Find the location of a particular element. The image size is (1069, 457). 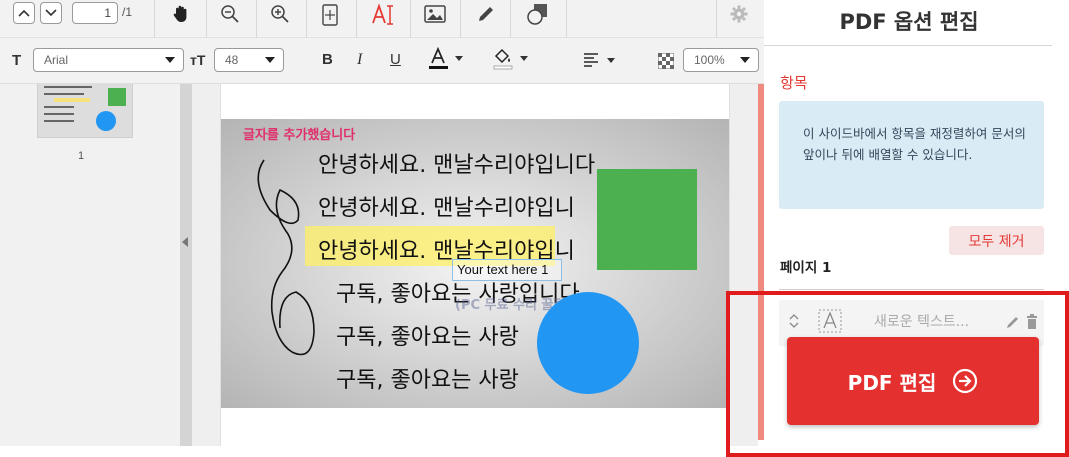

page-down-button is located at coordinates (51, 13).